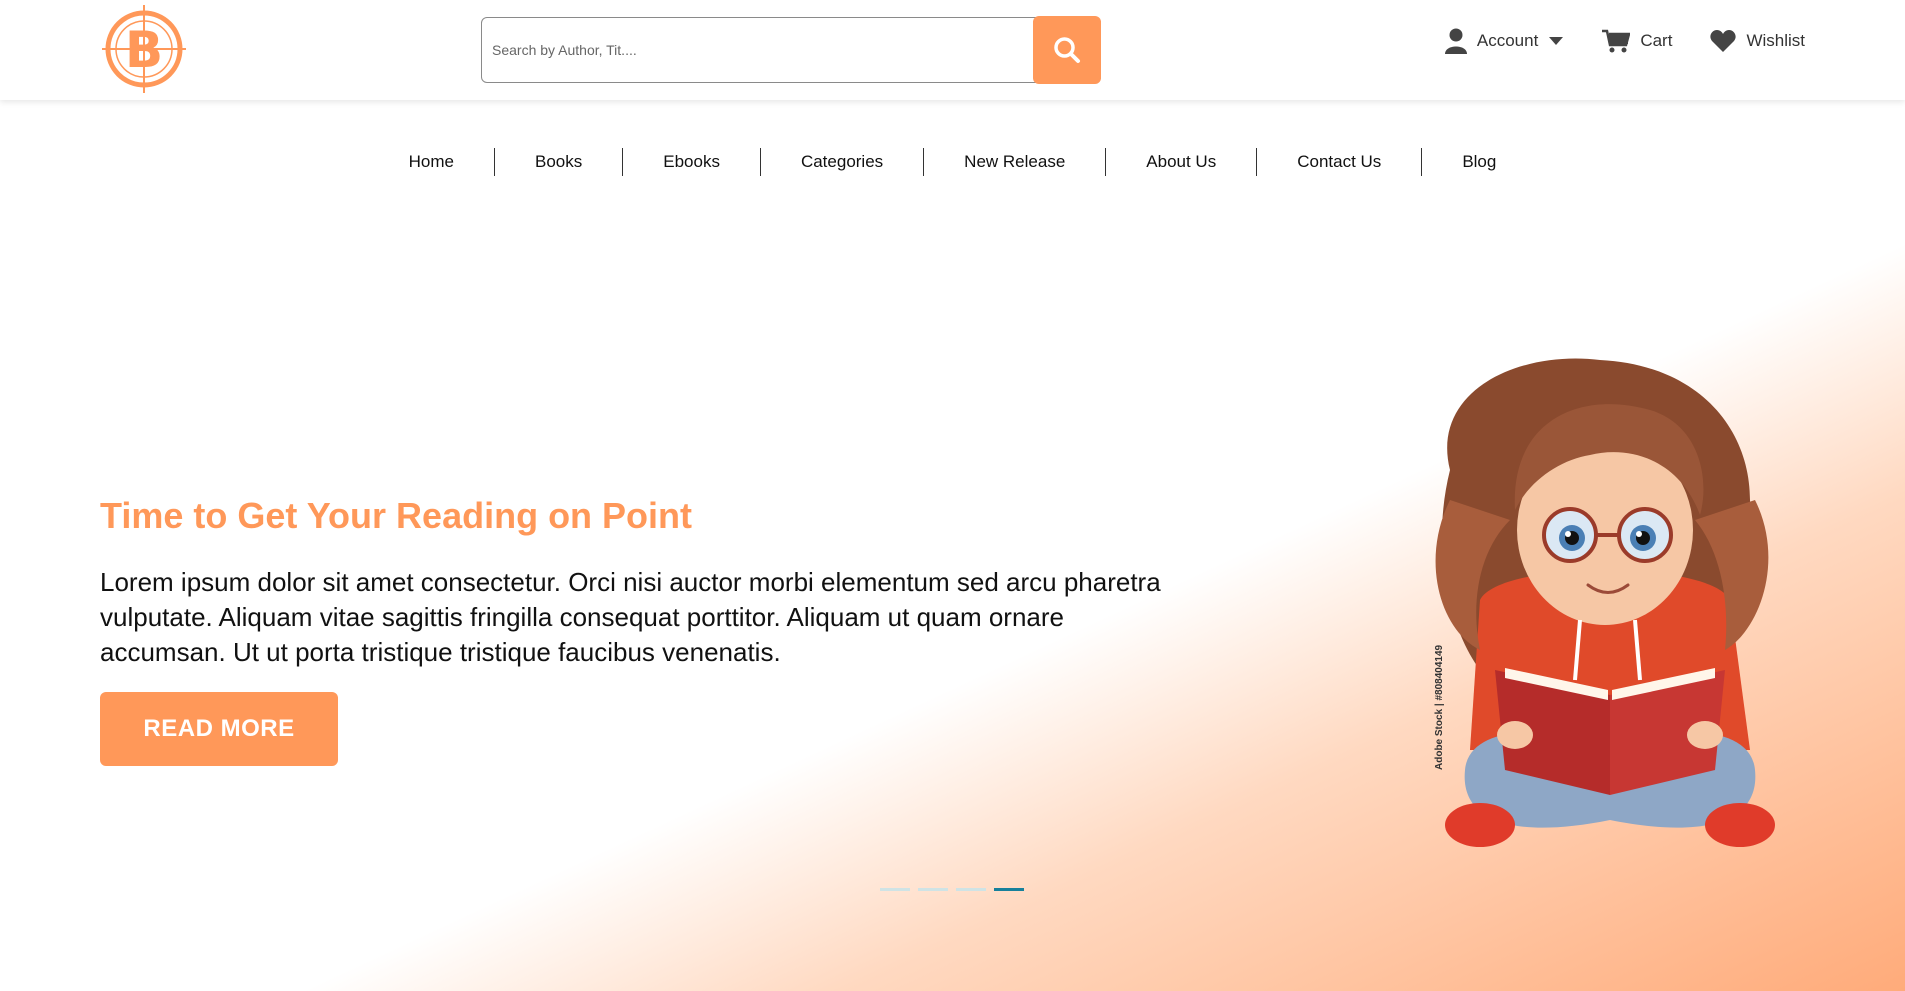 Image resolution: width=1905 pixels, height=991 pixels. Describe the element at coordinates (1616, 41) in the screenshot. I see `cart-icon` at that location.